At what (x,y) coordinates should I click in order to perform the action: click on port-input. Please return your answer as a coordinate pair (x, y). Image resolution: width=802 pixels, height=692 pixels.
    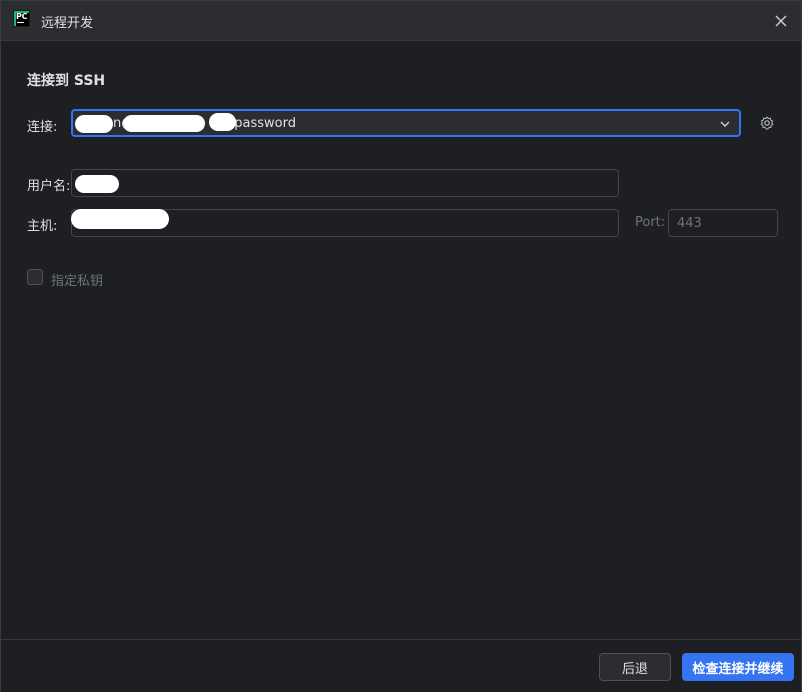
    Looking at the image, I should click on (723, 223).